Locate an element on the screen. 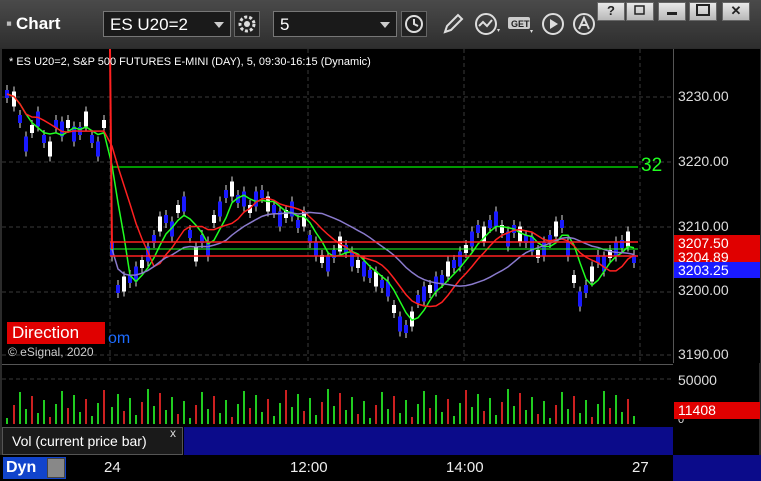 This screenshot has width=761, height=481. symbol-input: ES U20=2 is located at coordinates (167, 24).